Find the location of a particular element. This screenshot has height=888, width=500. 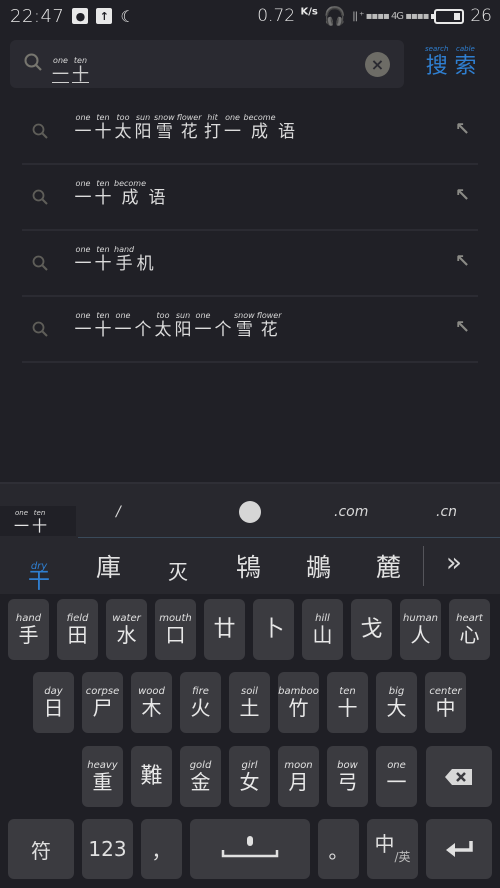

stroke-key: heart 心 is located at coordinates (469, 629).